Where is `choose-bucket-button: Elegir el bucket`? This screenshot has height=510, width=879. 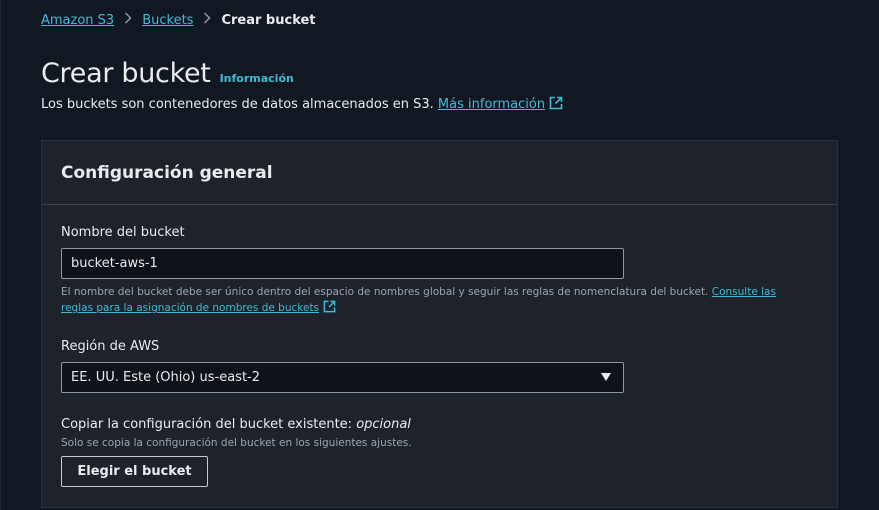 choose-bucket-button: Elegir el bucket is located at coordinates (134, 471).